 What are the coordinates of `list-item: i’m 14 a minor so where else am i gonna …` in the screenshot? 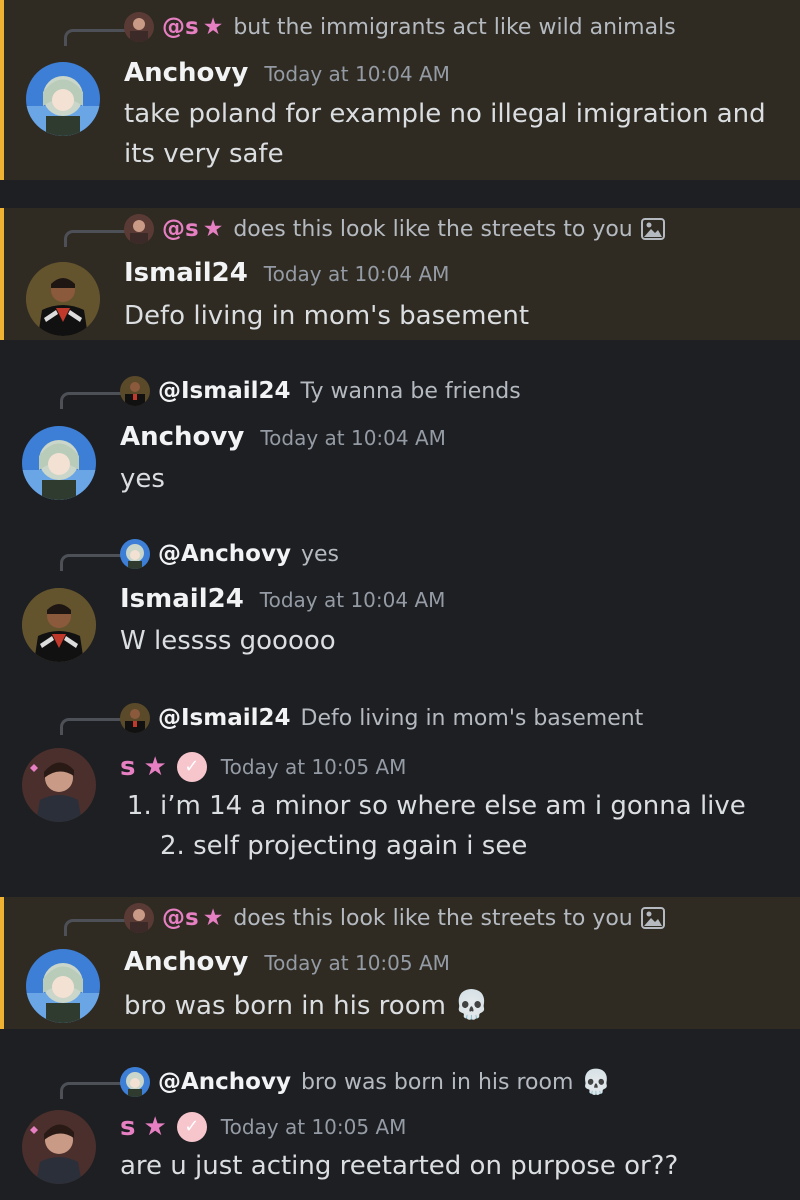 It's located at (465, 826).